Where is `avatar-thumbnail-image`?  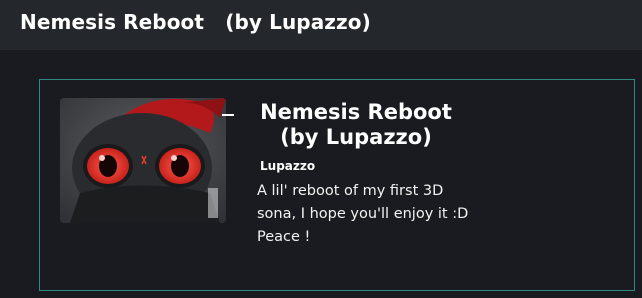
avatar-thumbnail-image is located at coordinates (143, 160).